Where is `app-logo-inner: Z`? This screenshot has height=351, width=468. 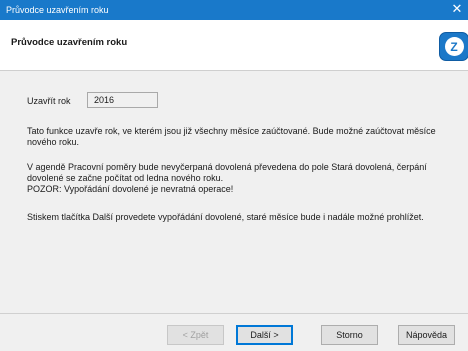 app-logo-inner: Z is located at coordinates (454, 46).